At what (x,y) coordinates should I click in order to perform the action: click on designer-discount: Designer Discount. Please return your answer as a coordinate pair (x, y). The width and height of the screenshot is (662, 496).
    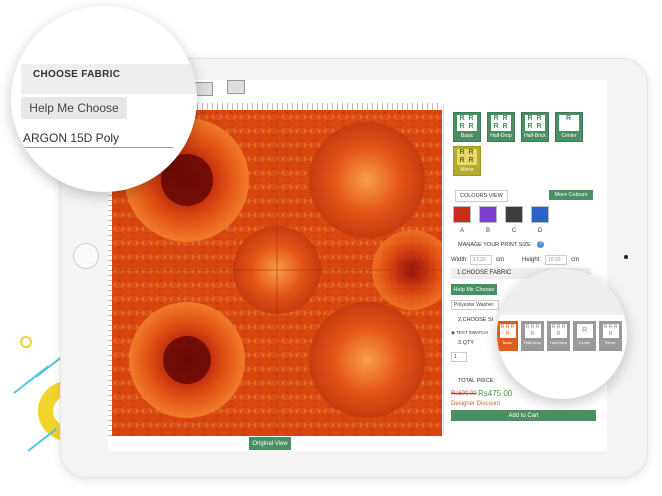
    Looking at the image, I should click on (476, 404).